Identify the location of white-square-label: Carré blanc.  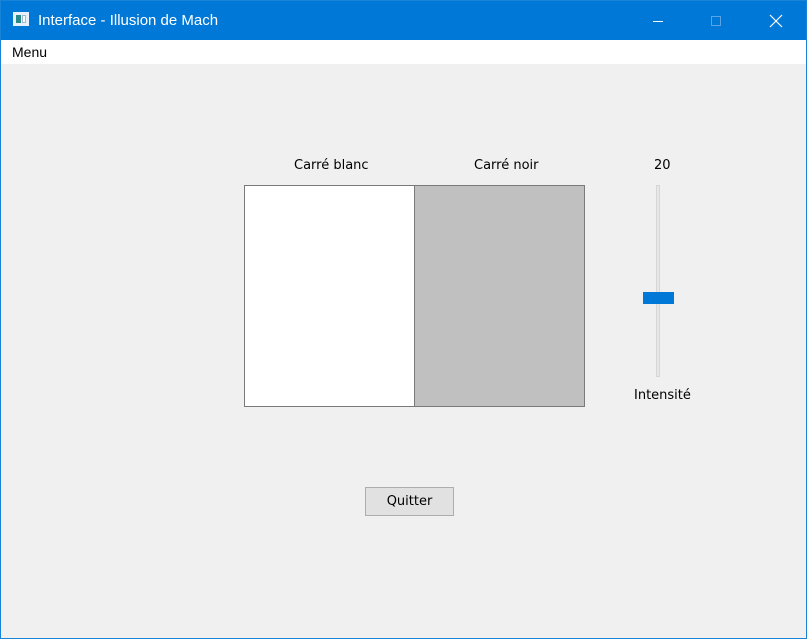
(331, 165).